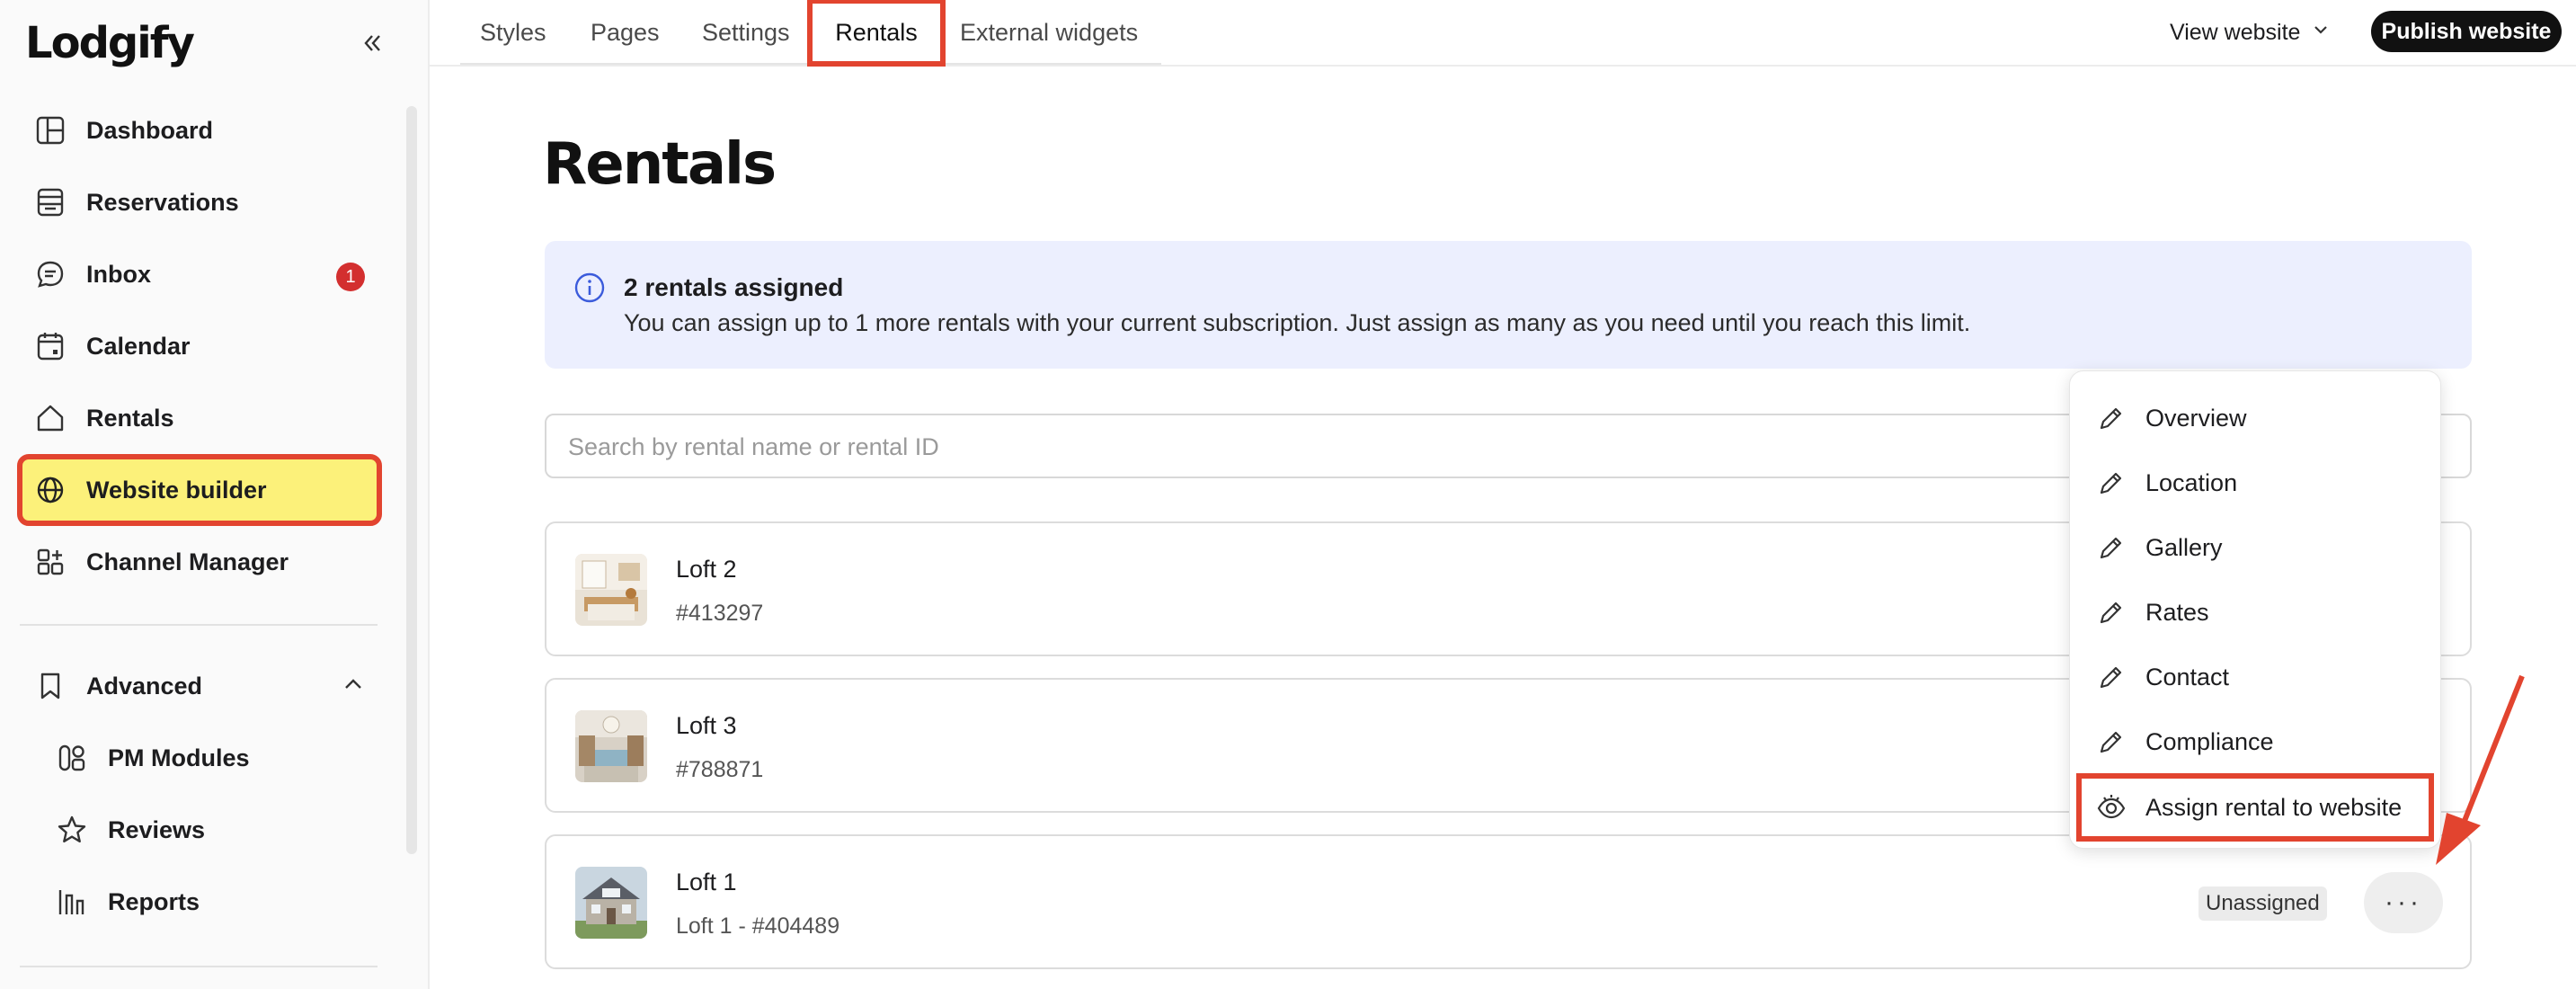  What do you see at coordinates (50, 490) in the screenshot?
I see `globe-icon` at bounding box center [50, 490].